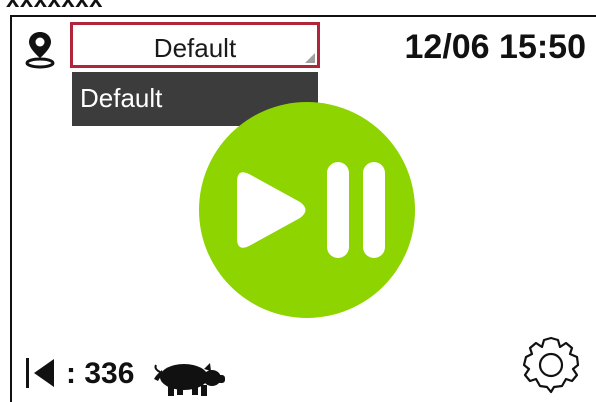  I want to click on location-pin-icon, so click(40, 50).